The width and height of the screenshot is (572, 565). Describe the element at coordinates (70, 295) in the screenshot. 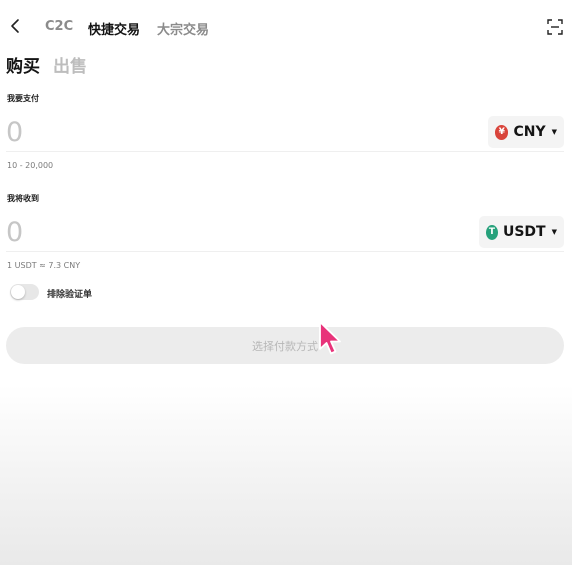

I see `exclude-verified-label: 排除验证单` at that location.